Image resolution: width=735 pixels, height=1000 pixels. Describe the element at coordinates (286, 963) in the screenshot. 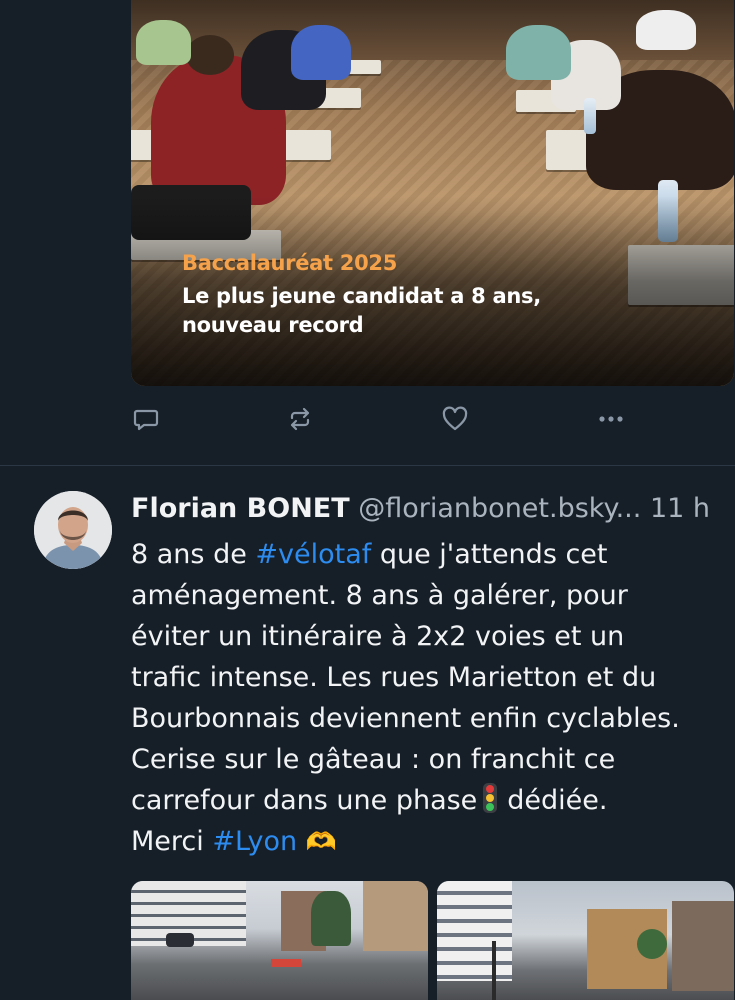

I see `barrier` at that location.